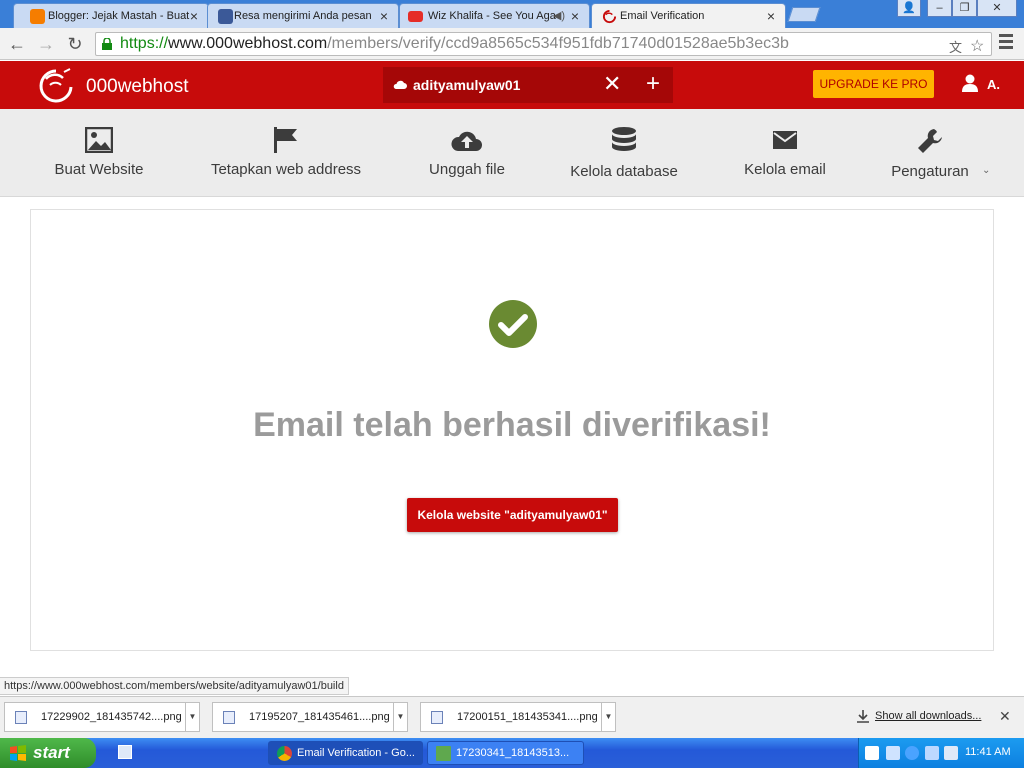  I want to click on nav-pengaturan: Pengaturan, so click(930, 153).